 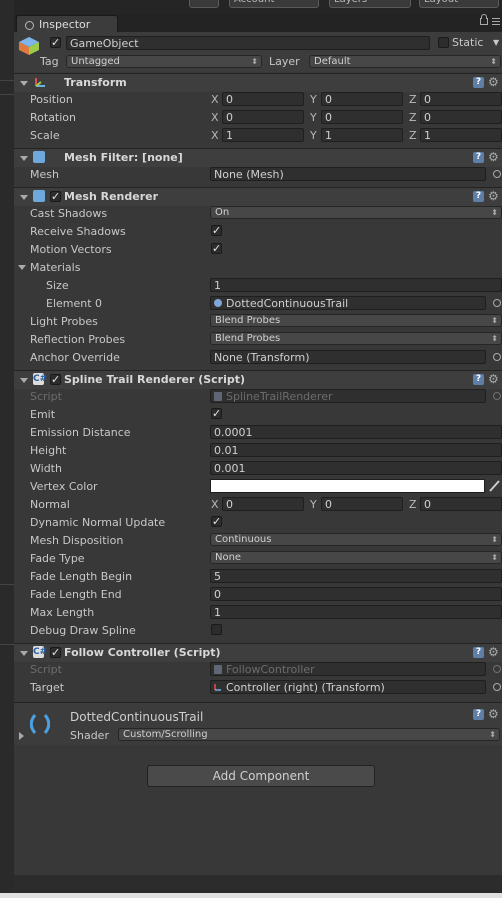 What do you see at coordinates (405, 61) in the screenshot?
I see `layer-dropdown: Default ⬍` at bounding box center [405, 61].